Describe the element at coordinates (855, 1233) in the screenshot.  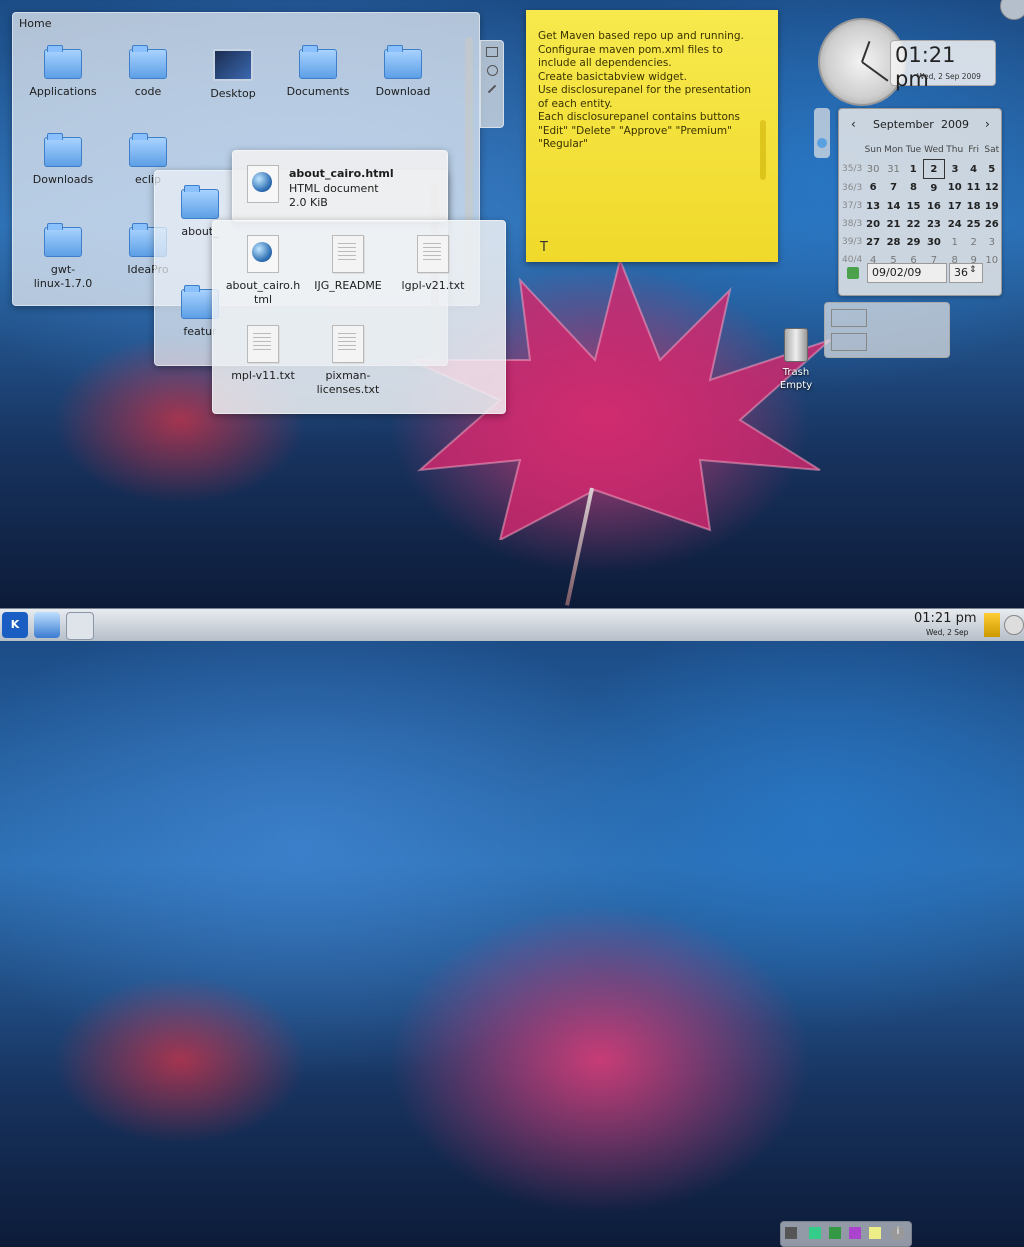
I see `klipper-icon` at that location.